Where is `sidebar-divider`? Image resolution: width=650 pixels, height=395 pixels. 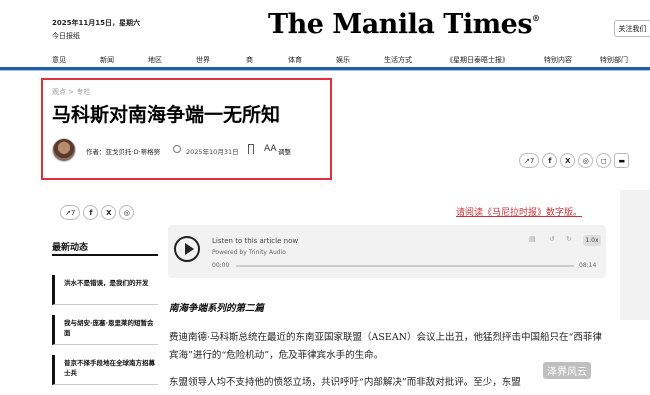
sidebar-divider is located at coordinates (105, 255).